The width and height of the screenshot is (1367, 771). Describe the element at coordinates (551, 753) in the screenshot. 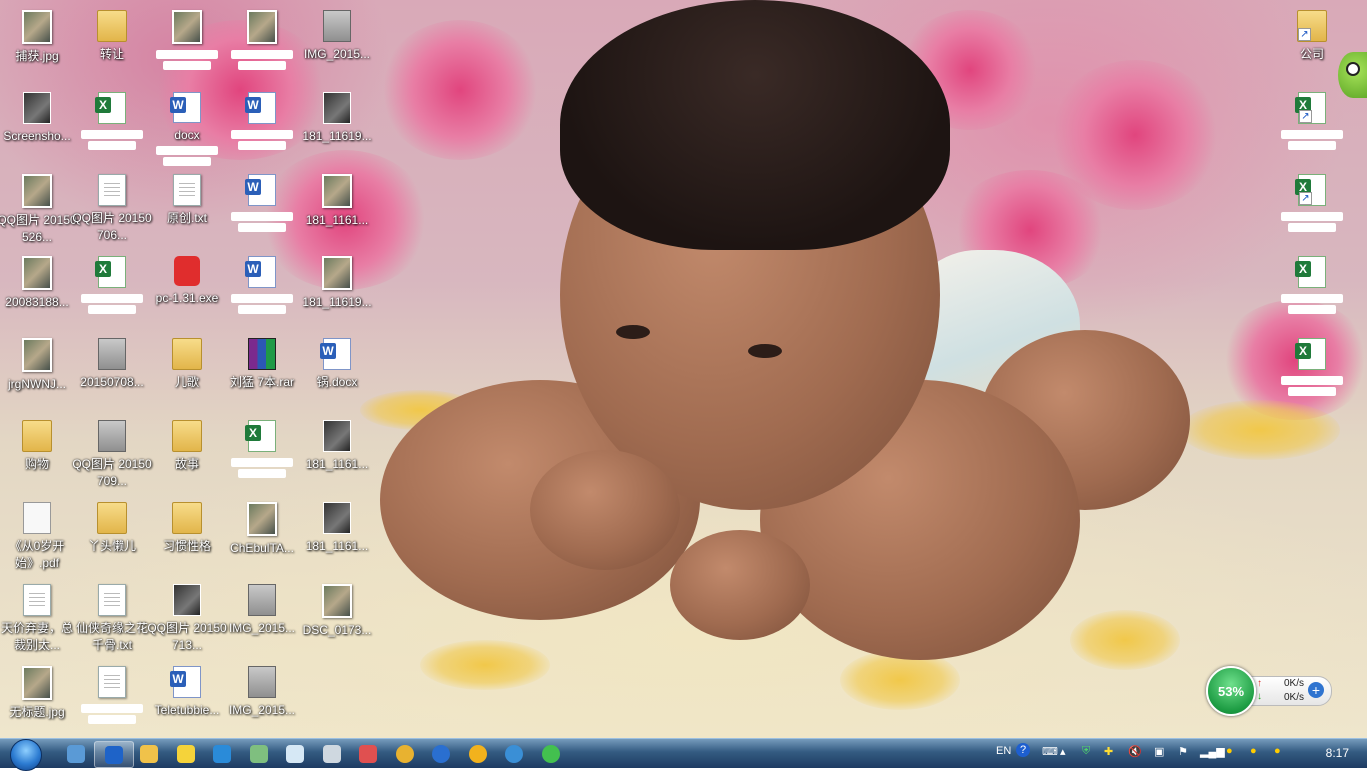

I see `taskbar-app-green-button` at that location.